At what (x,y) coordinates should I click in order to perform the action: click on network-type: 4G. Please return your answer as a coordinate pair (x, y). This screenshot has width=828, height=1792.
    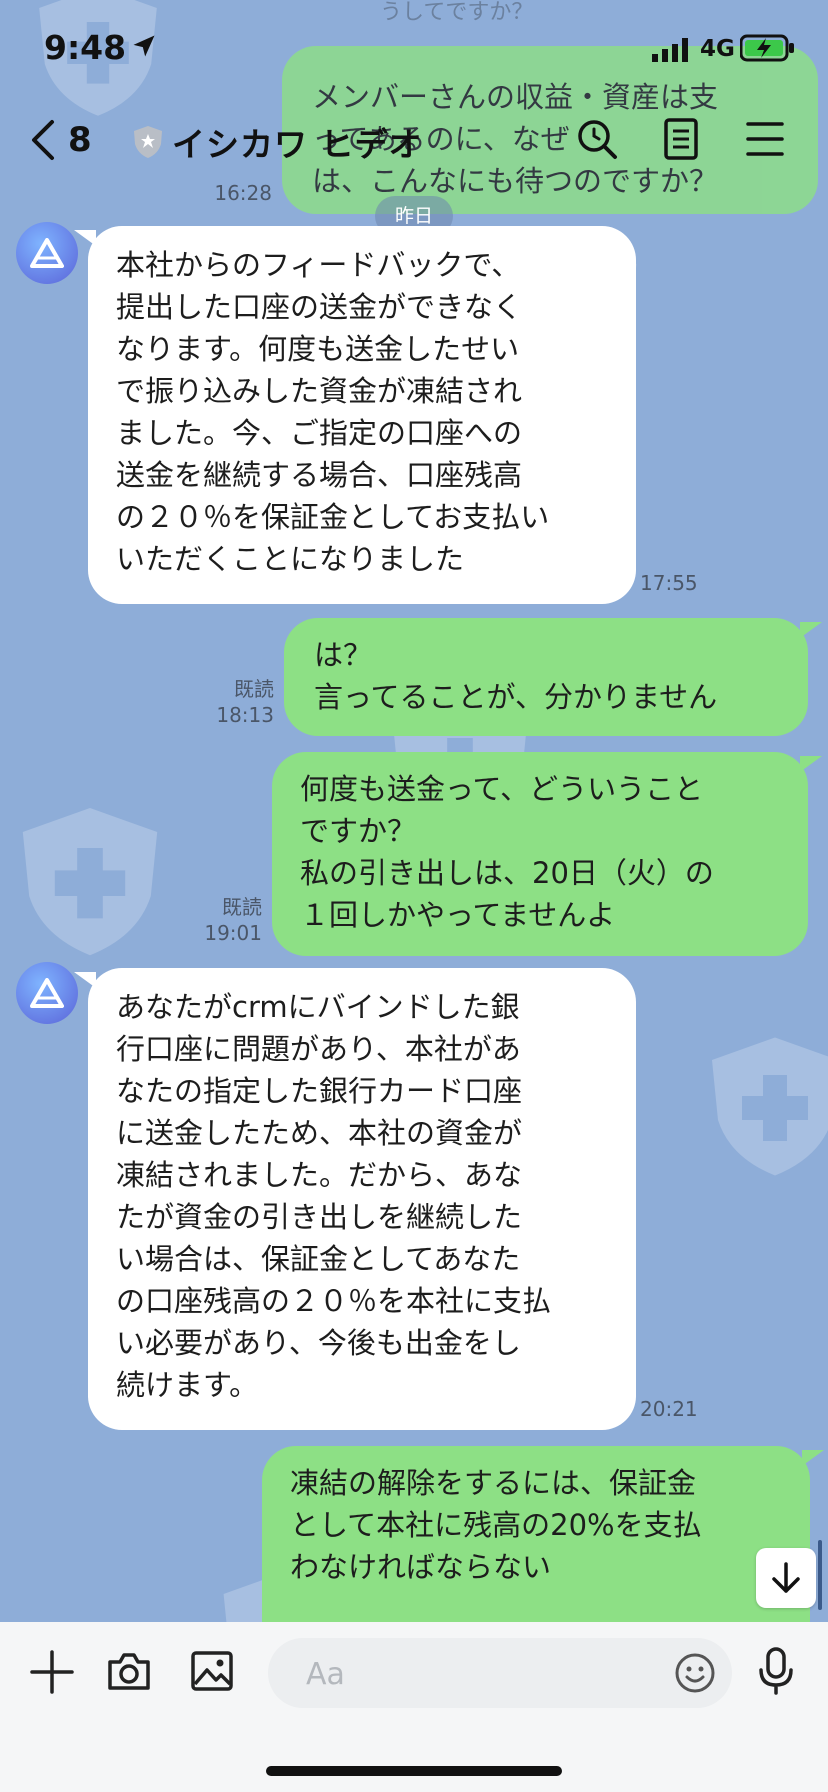
    Looking at the image, I should click on (717, 49).